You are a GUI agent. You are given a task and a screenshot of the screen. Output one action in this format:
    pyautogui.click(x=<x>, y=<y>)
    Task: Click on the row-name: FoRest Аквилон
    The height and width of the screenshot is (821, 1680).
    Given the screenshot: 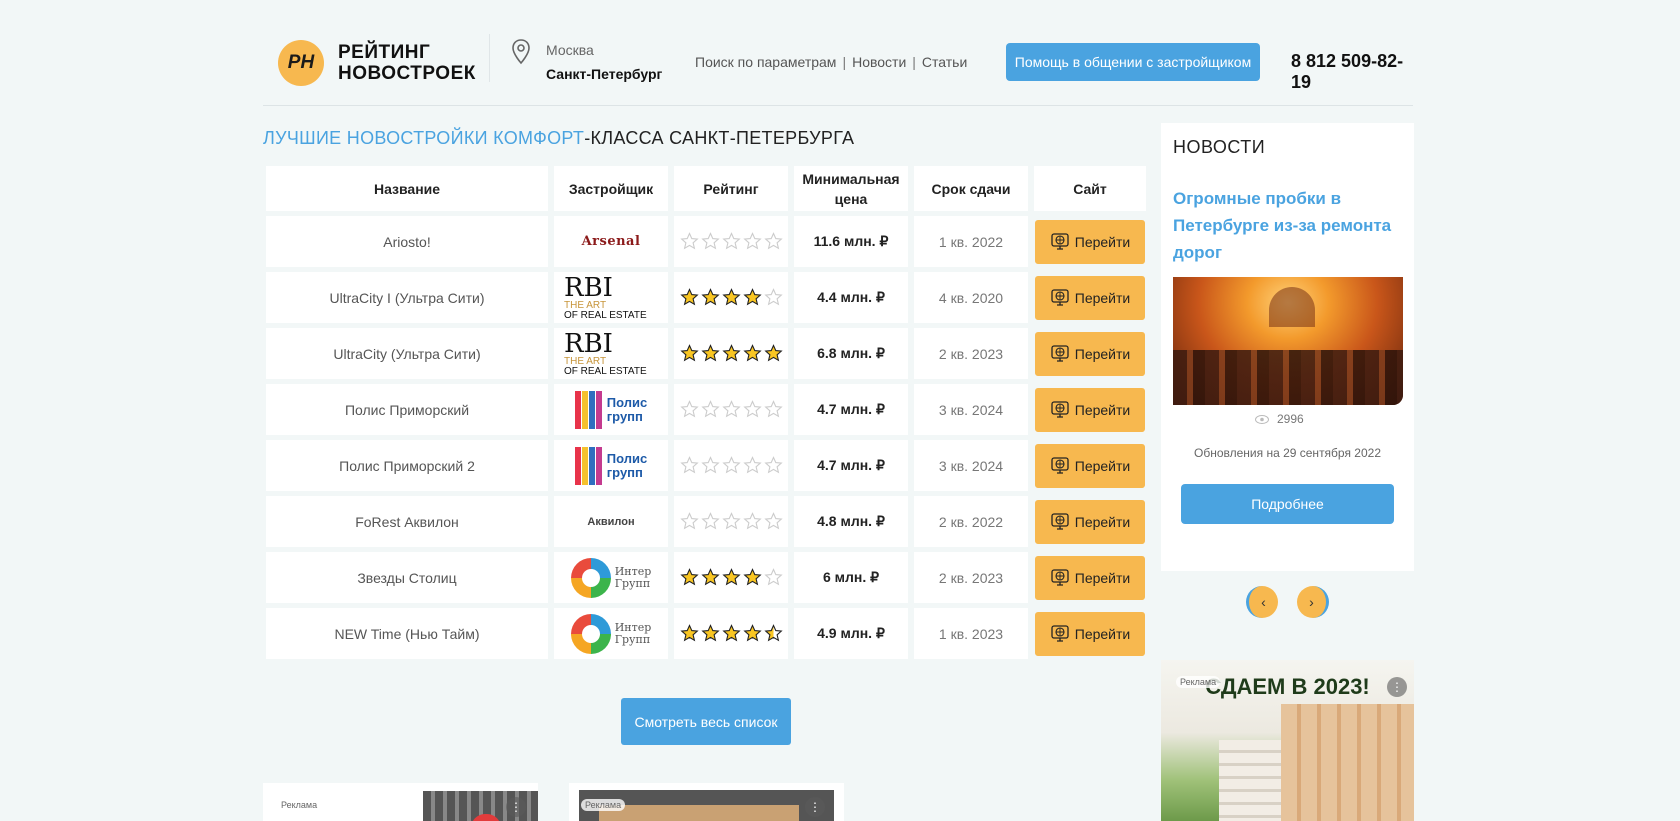 What is the action you would take?
    pyautogui.click(x=407, y=521)
    